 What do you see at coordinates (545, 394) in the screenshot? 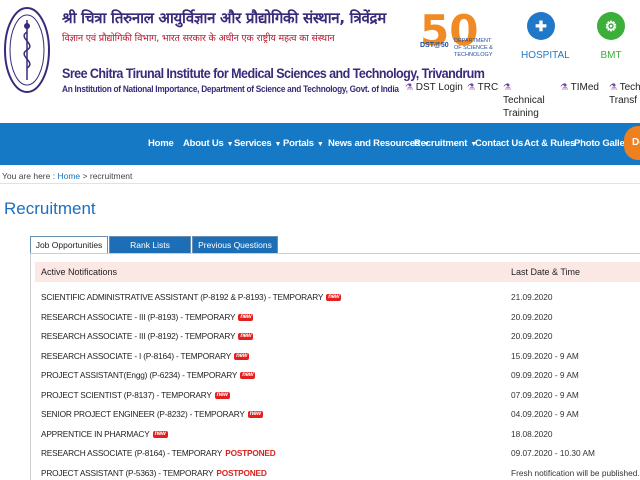
I see `last-date-cell: 07.09.2020 - 9 AM` at bounding box center [545, 394].